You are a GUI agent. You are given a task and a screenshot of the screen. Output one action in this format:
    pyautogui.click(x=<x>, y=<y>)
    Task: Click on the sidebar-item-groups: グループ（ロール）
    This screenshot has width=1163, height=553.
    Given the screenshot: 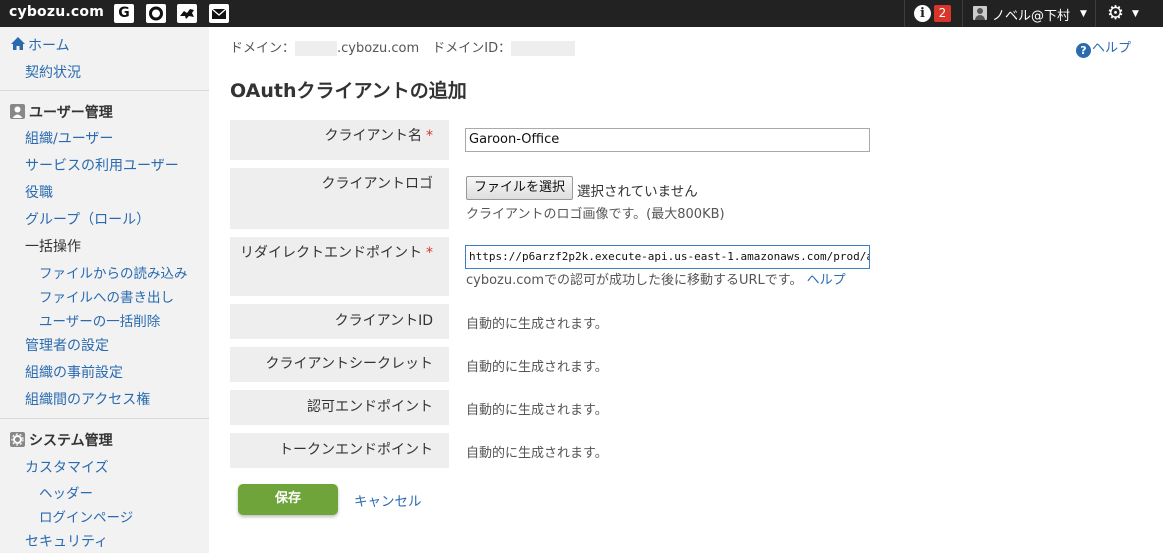 What is the action you would take?
    pyautogui.click(x=87, y=219)
    